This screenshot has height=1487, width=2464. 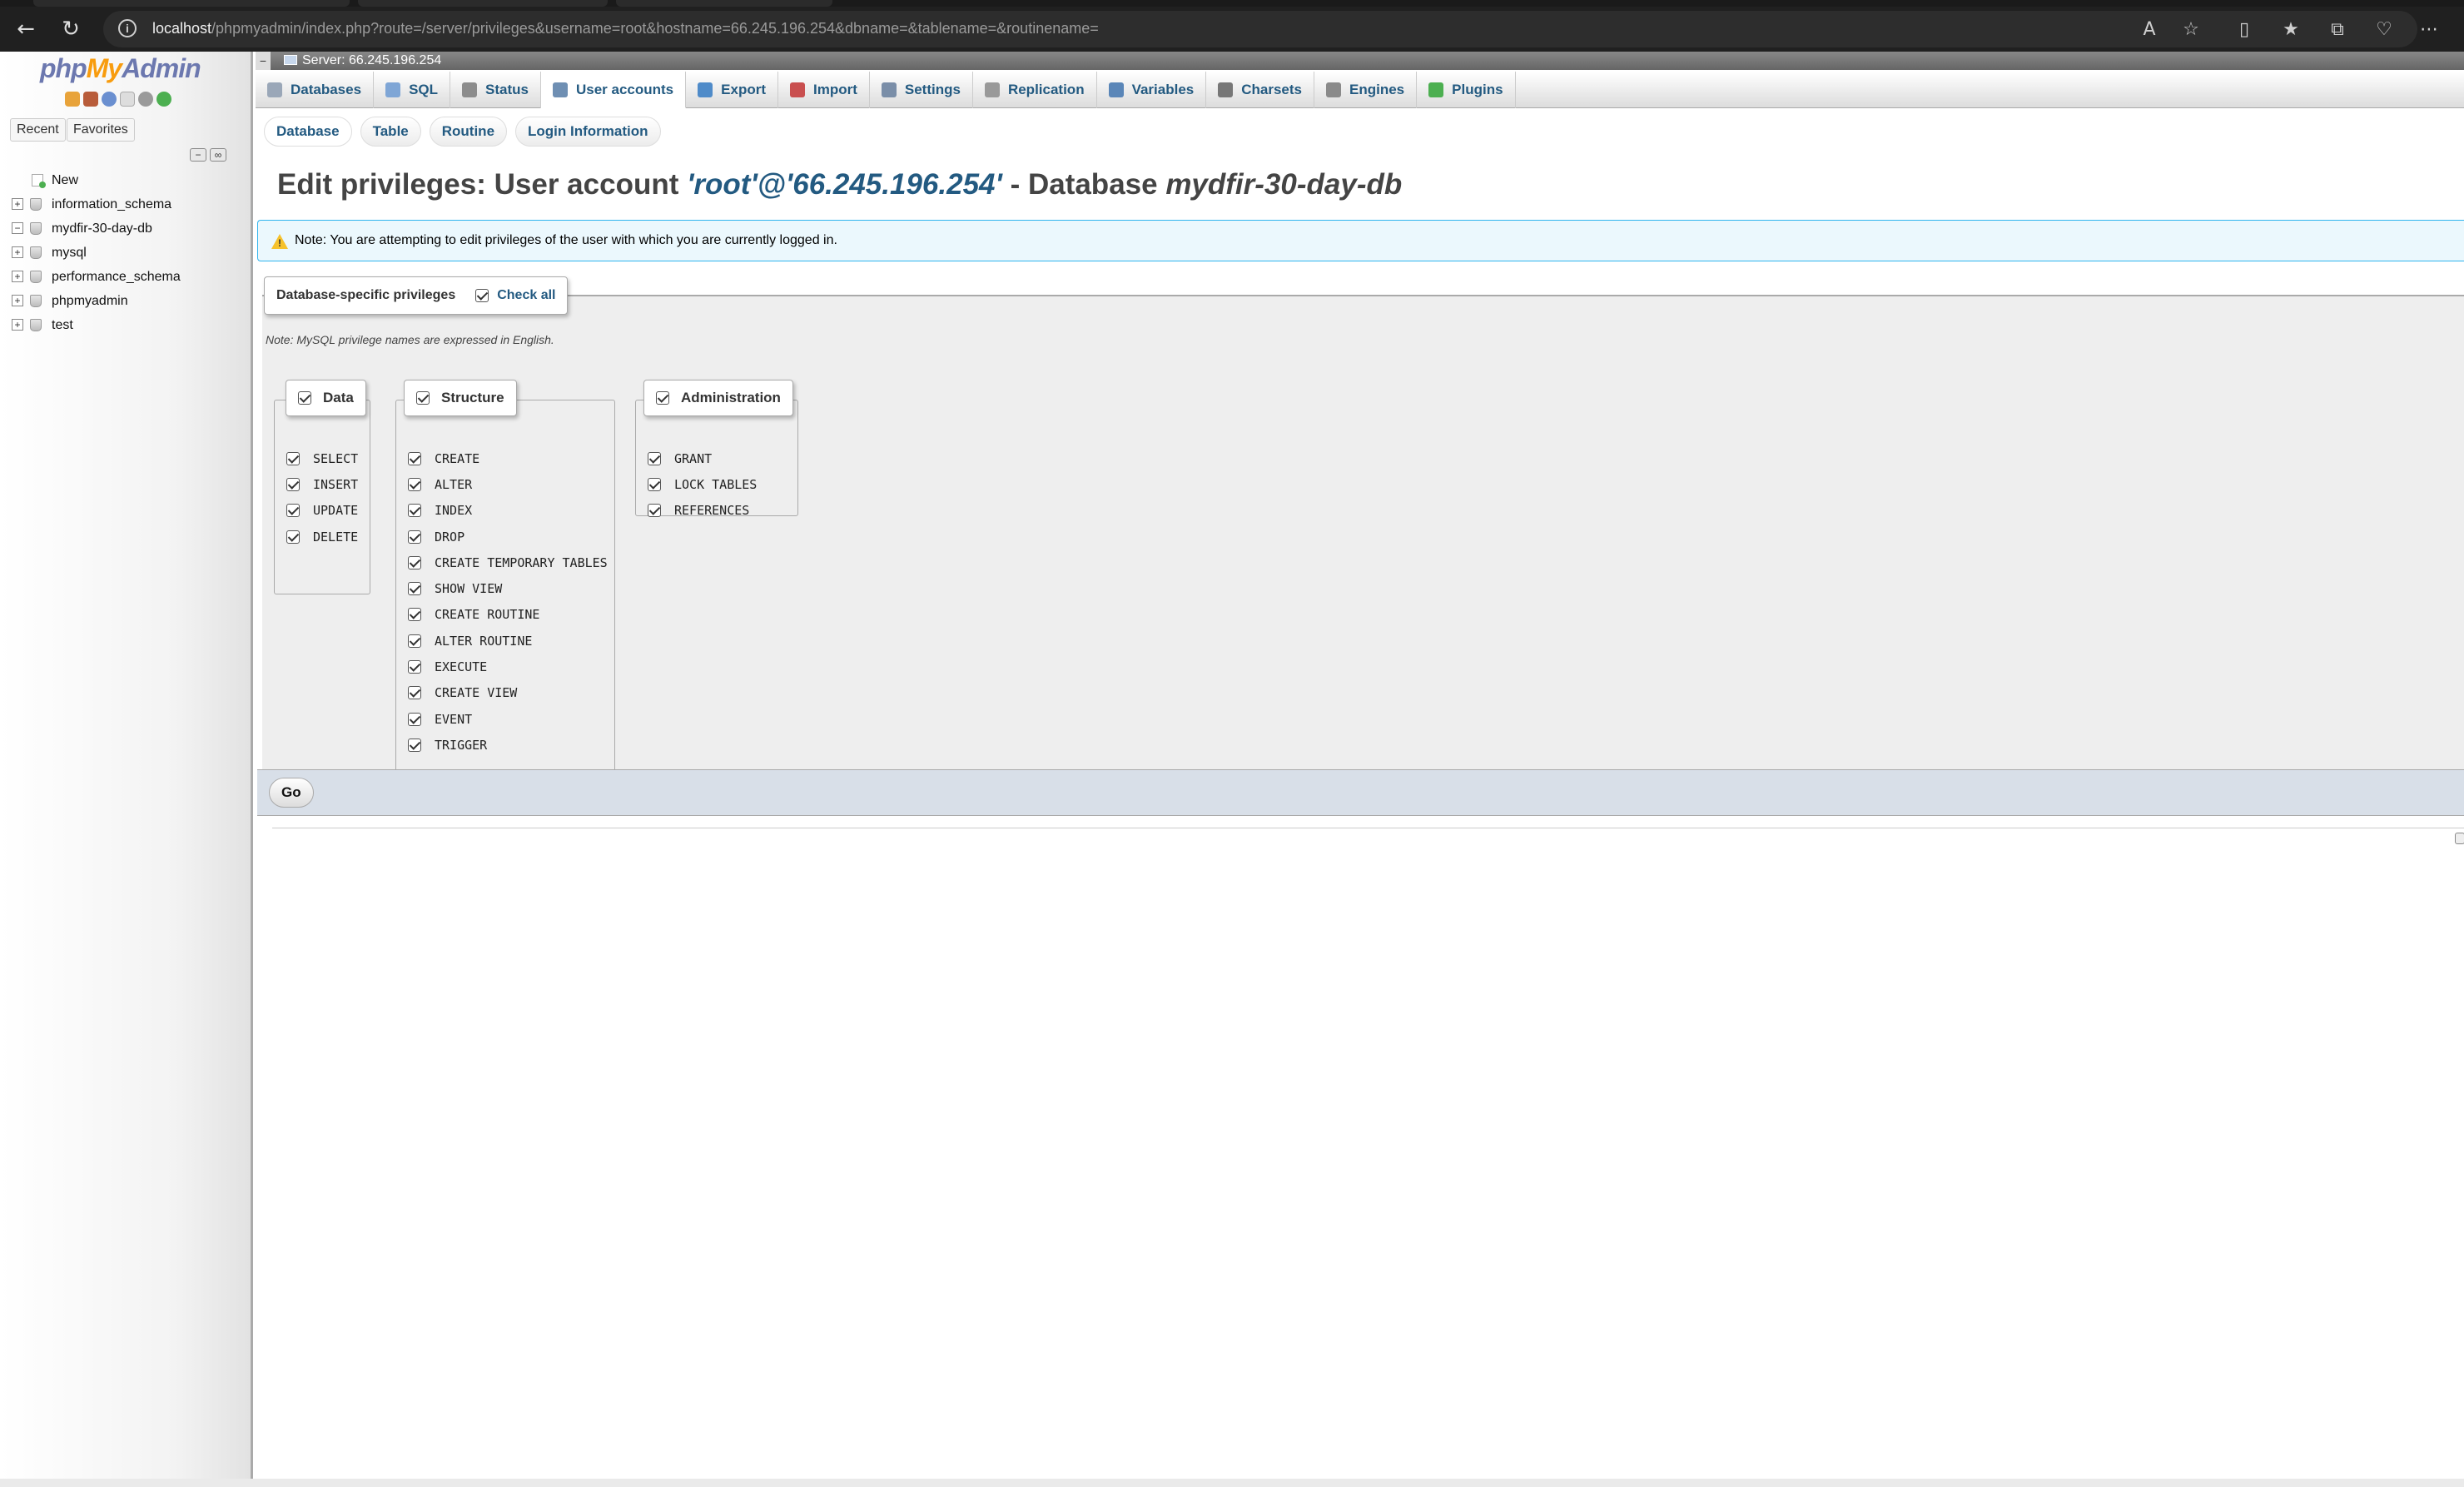 What do you see at coordinates (322, 458) in the screenshot?
I see `privilege-select: SELECT` at bounding box center [322, 458].